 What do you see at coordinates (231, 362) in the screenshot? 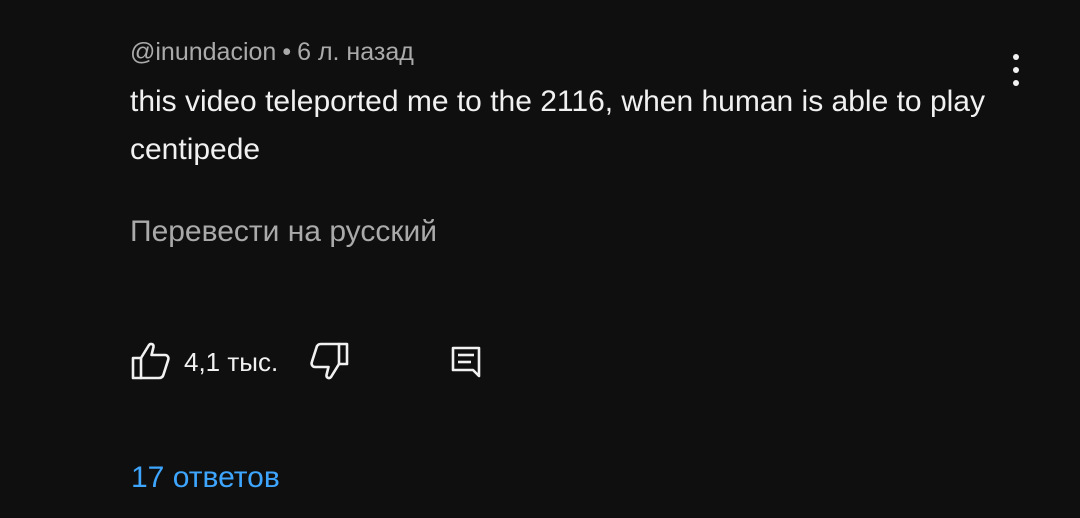
I see `like-count: 4,1 тыс.` at bounding box center [231, 362].